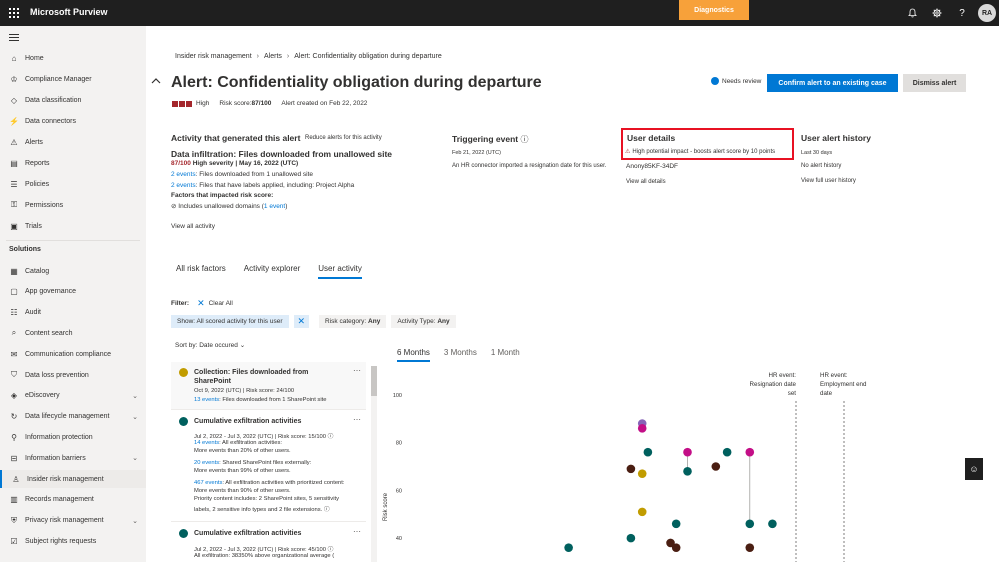 This screenshot has width=999, height=562. What do you see at coordinates (73, 142) in the screenshot?
I see `sidebar-item-alerts: ⚠ Alerts` at bounding box center [73, 142].